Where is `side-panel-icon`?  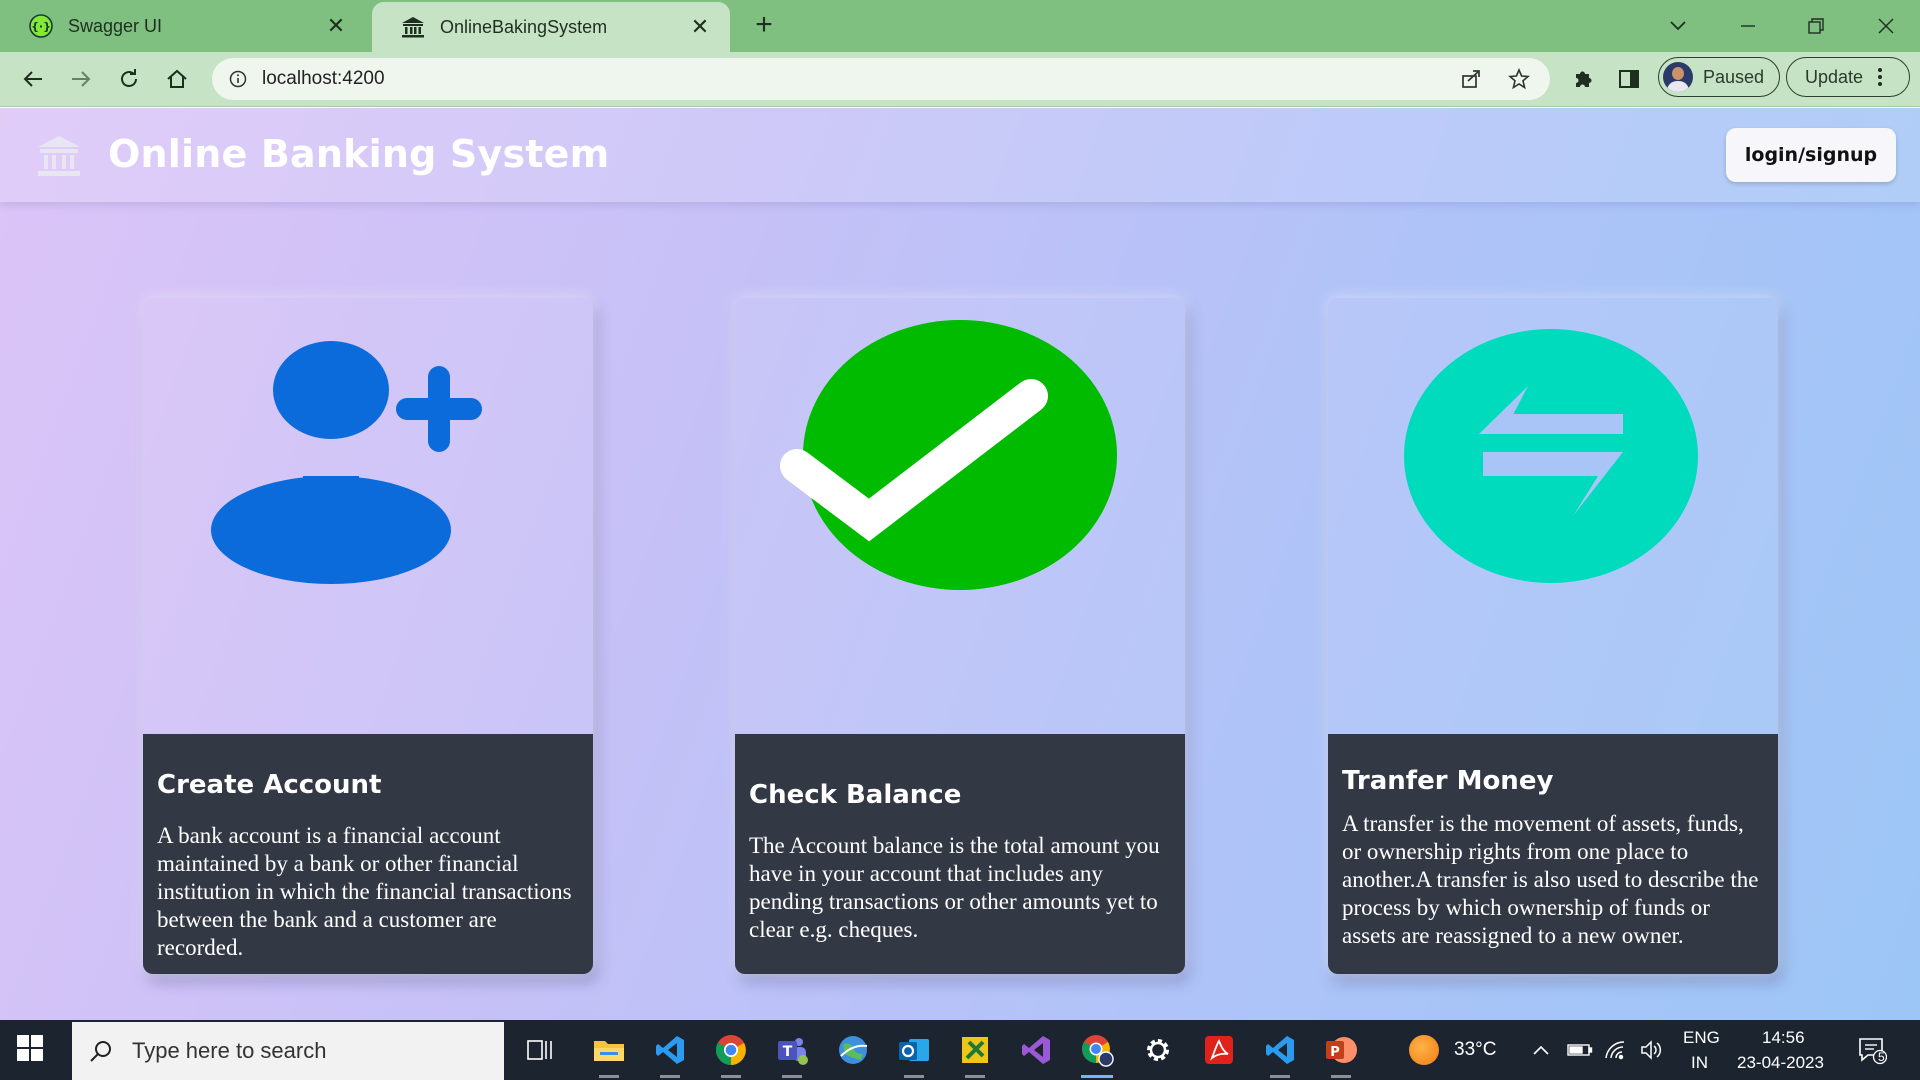
side-panel-icon is located at coordinates (1629, 79).